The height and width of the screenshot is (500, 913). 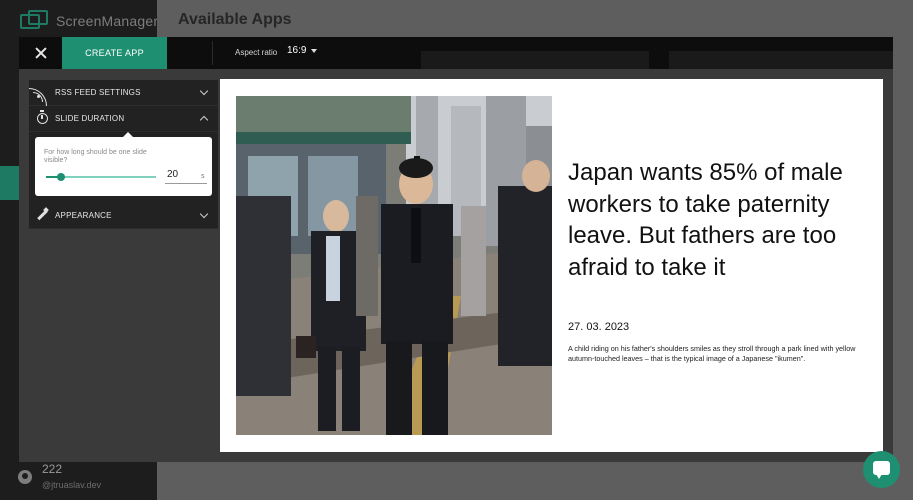 I want to click on aspect-ratio-value: 16:9, so click(x=297, y=50).